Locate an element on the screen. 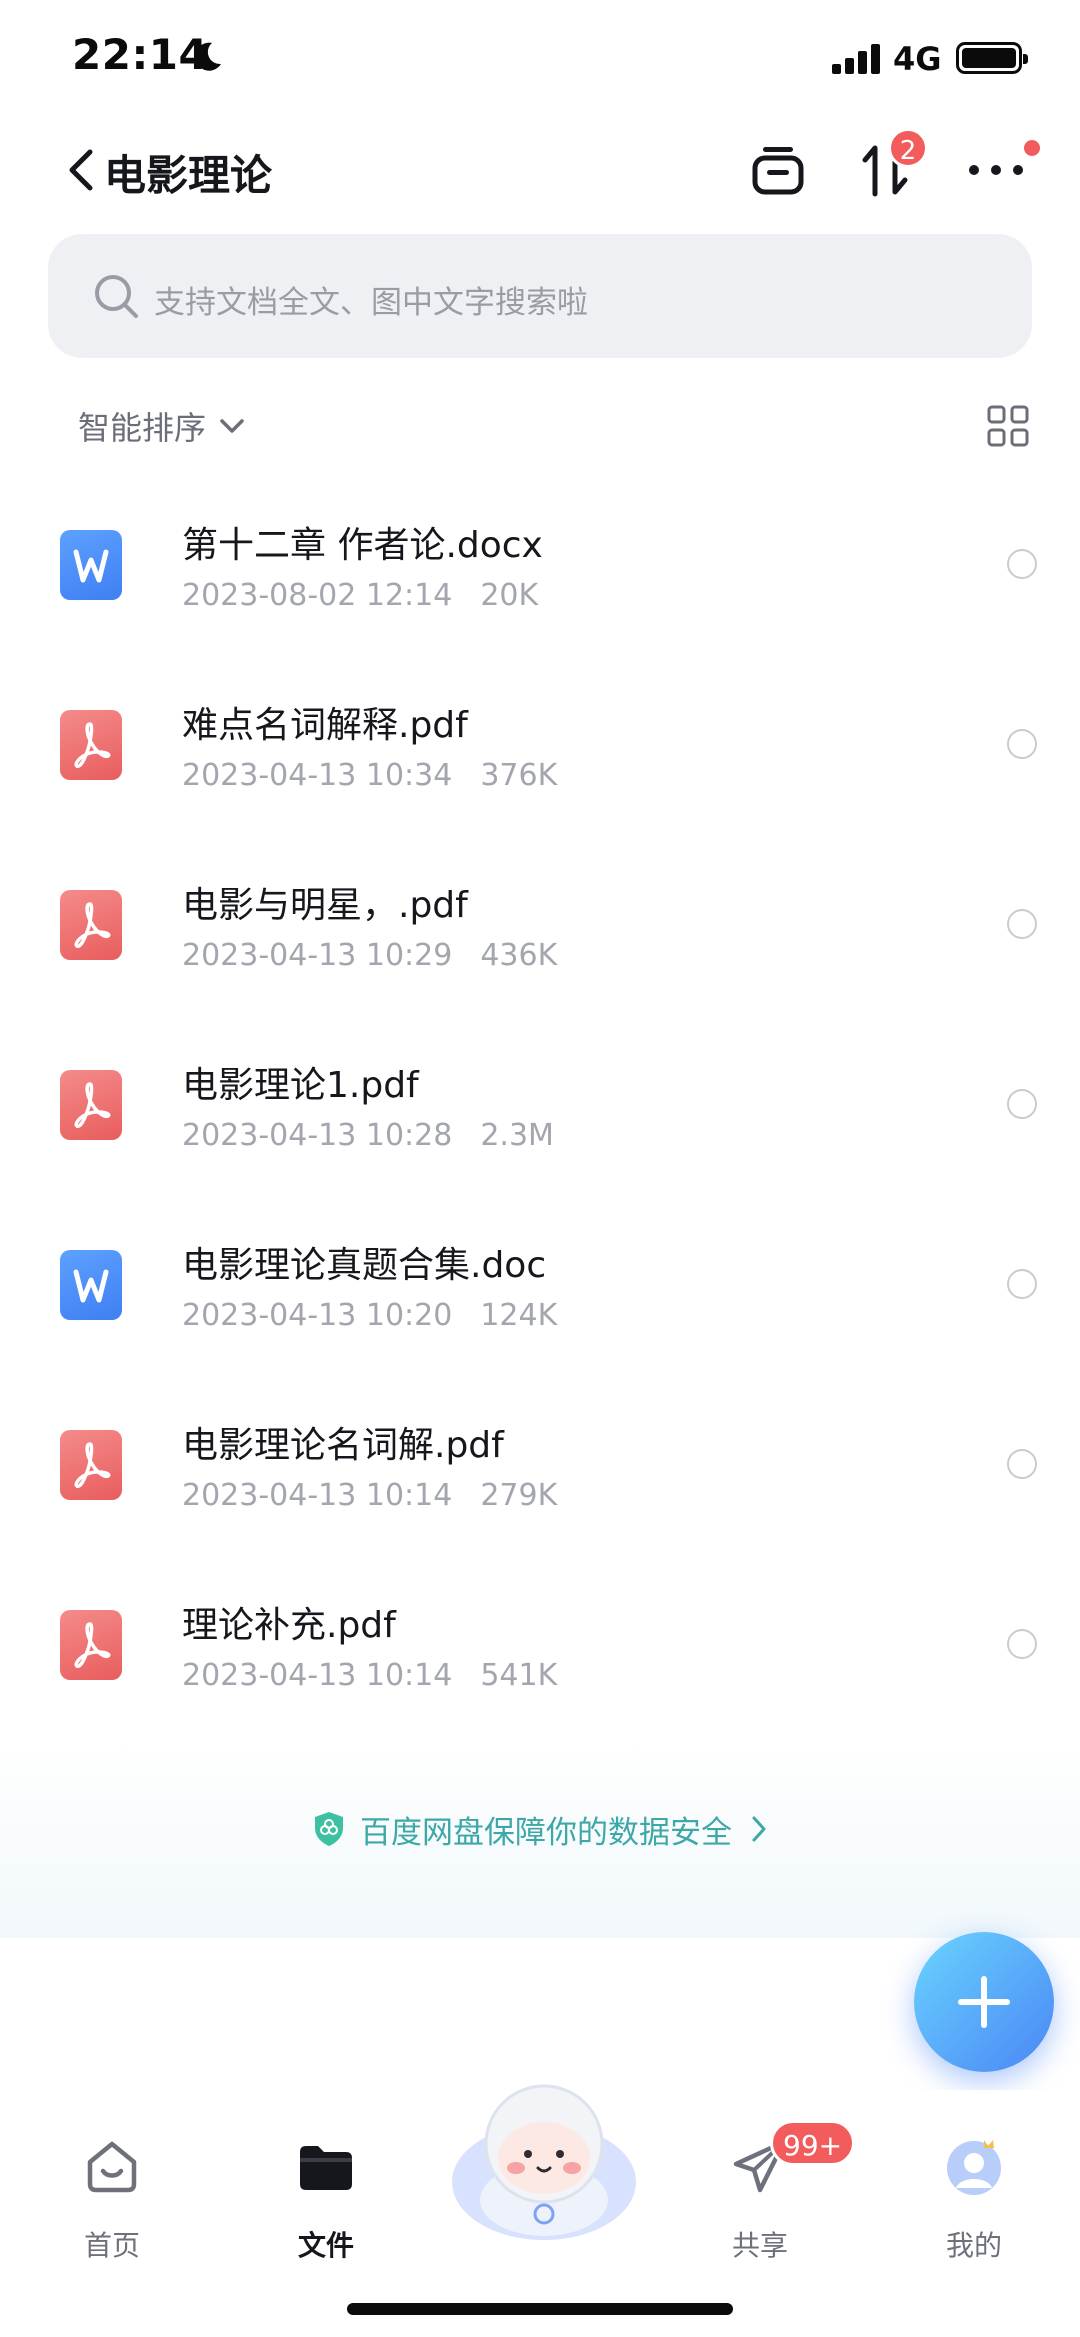 The height and width of the screenshot is (2337, 1080). sort-label: 智能排序 is located at coordinates (142, 428).